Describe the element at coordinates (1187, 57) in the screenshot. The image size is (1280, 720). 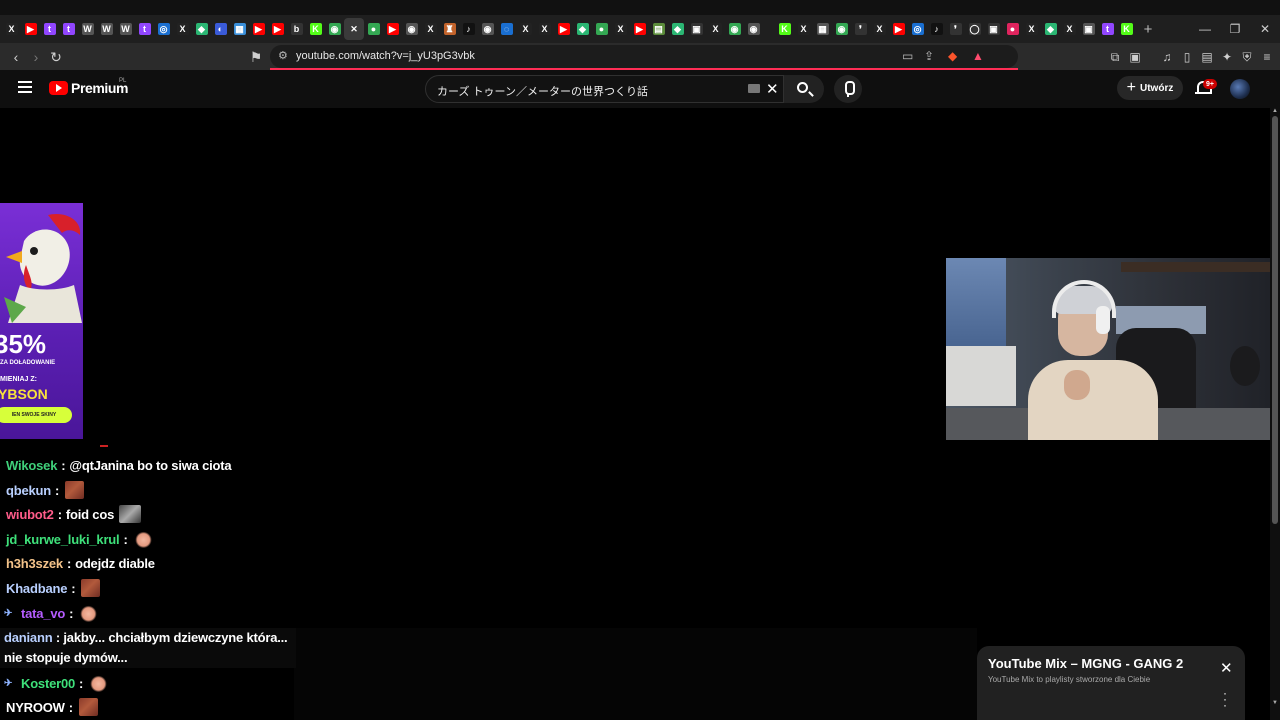
I see `sidebar-icon: ▯` at that location.